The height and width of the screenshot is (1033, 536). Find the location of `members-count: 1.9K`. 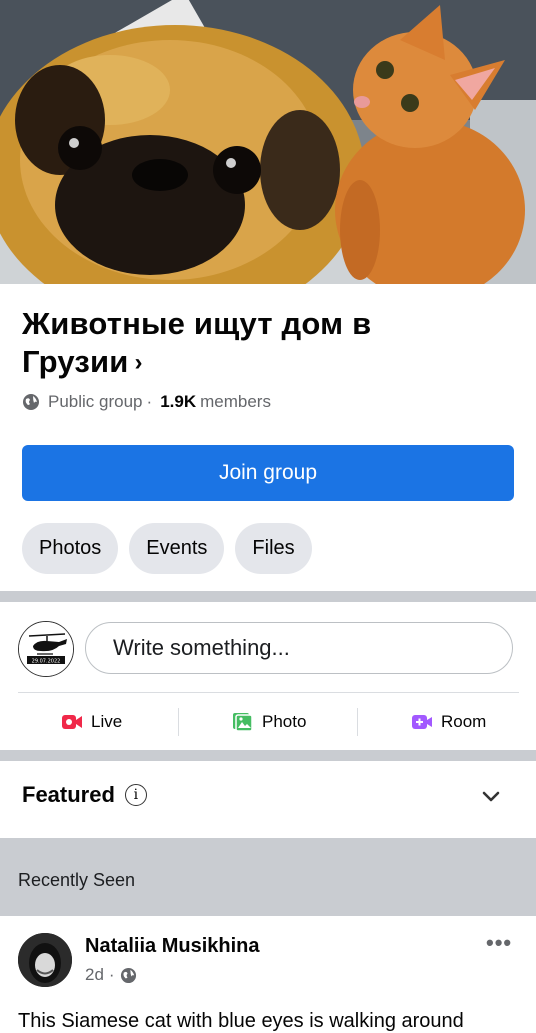

members-count: 1.9K is located at coordinates (178, 401).